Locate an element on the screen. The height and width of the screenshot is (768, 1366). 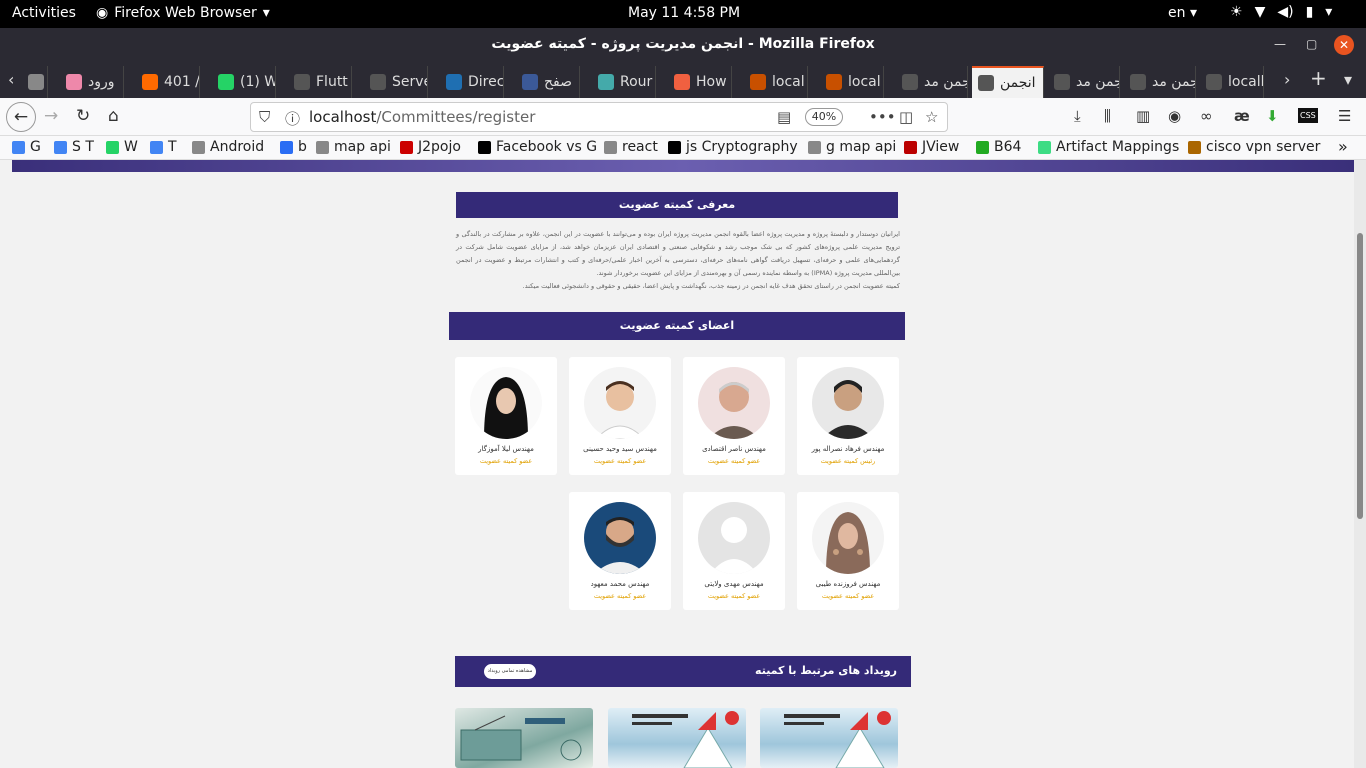
info-icon: ⓘ is located at coordinates (292, 118).